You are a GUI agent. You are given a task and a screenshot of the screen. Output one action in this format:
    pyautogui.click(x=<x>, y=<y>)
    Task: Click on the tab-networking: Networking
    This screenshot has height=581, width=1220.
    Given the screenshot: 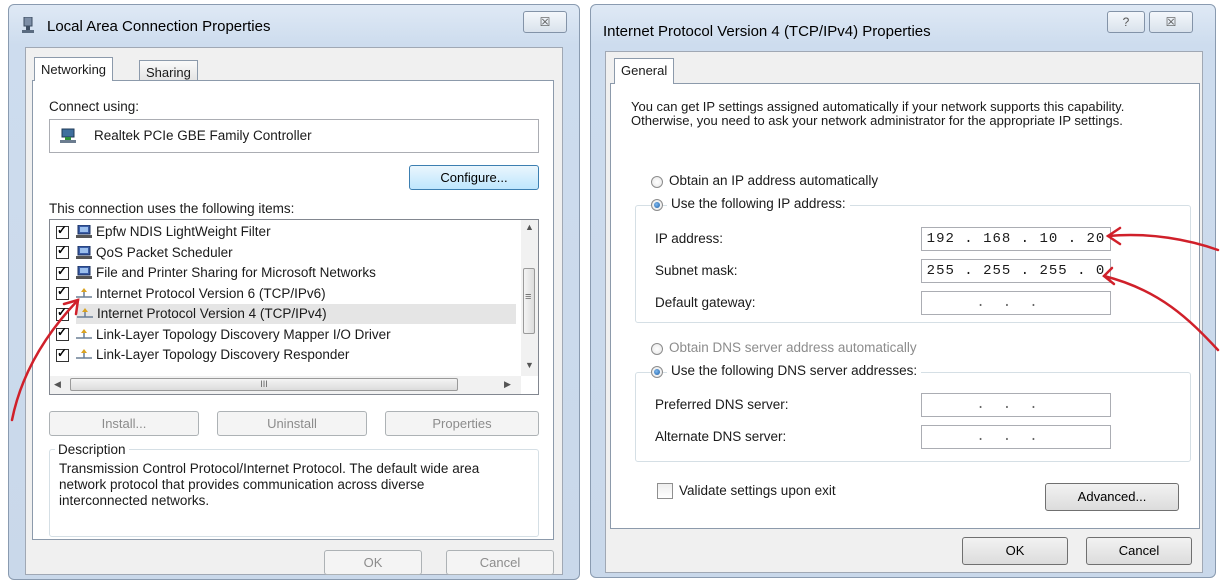 What is the action you would take?
    pyautogui.click(x=74, y=69)
    